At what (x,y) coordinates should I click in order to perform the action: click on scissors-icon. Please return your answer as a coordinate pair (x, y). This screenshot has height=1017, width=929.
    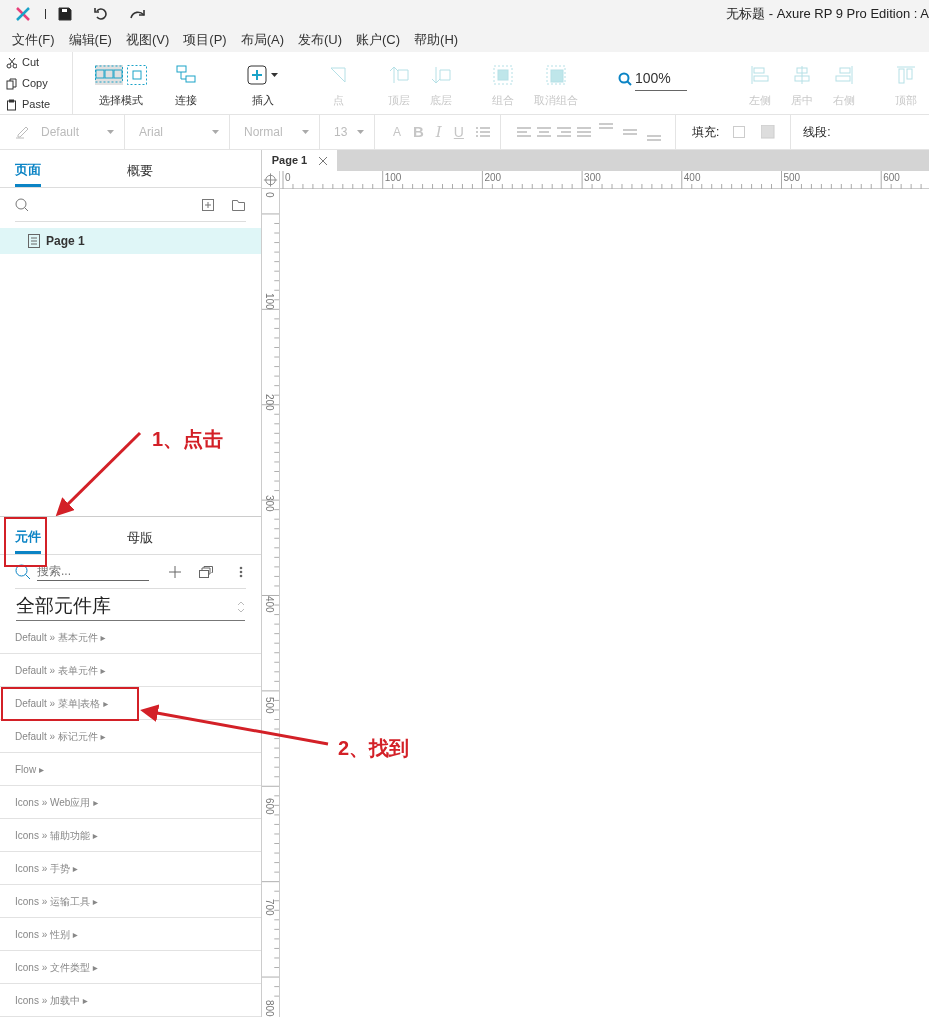
    Looking at the image, I should click on (11, 62).